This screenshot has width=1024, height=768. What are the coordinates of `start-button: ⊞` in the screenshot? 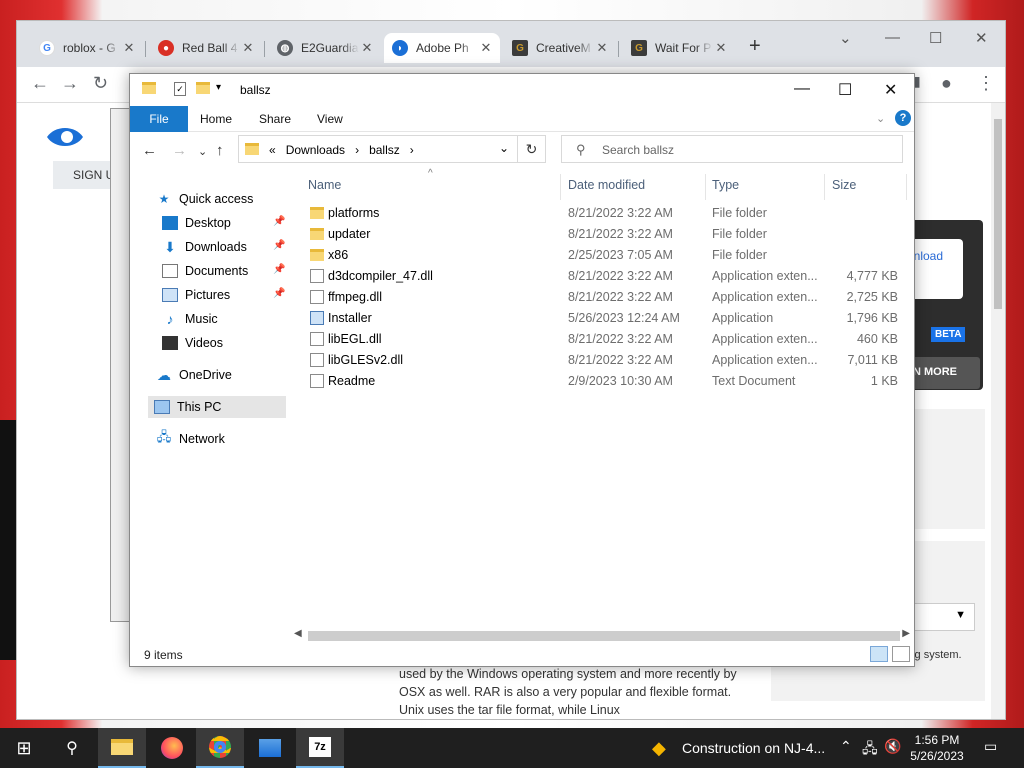 It's located at (24, 748).